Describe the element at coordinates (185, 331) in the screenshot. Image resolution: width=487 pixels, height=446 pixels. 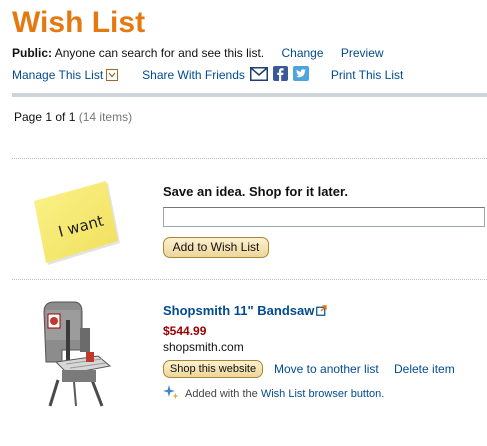
I see `product-price: $544.99` at that location.